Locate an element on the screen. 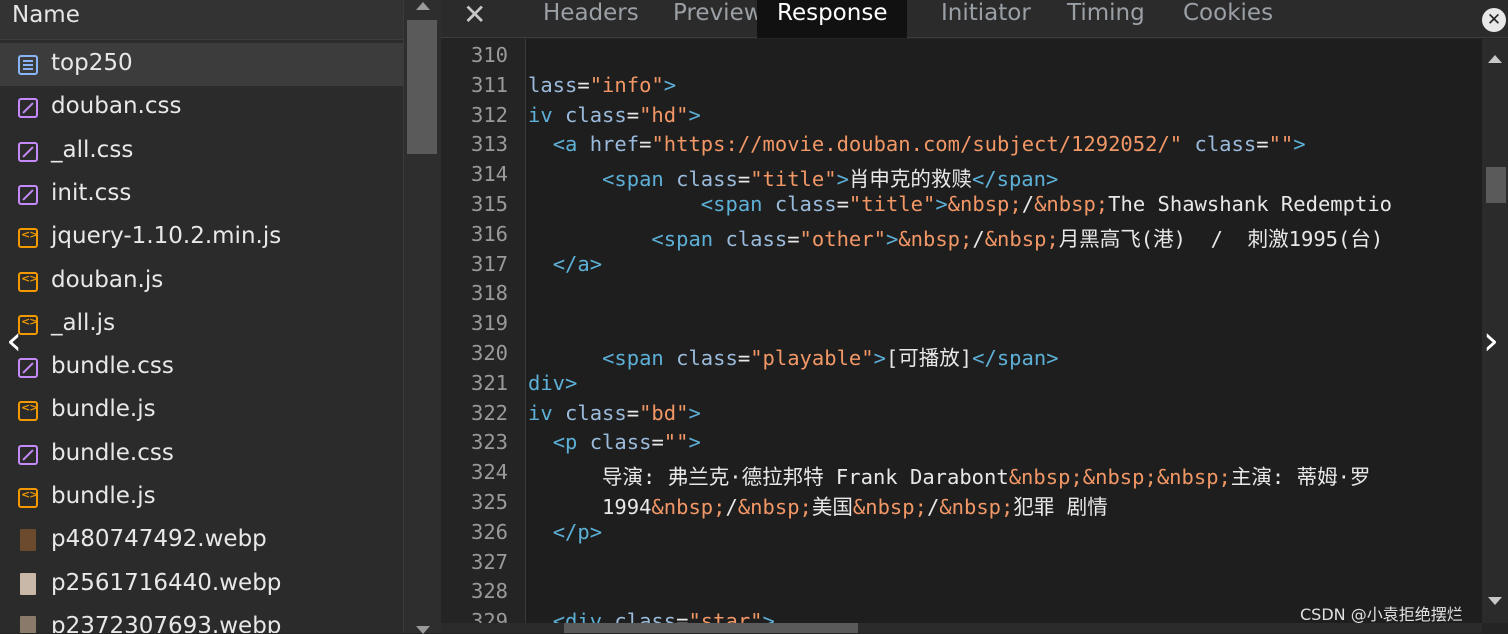 The width and height of the screenshot is (1508, 634). request-row: init.css is located at coordinates (201, 194).